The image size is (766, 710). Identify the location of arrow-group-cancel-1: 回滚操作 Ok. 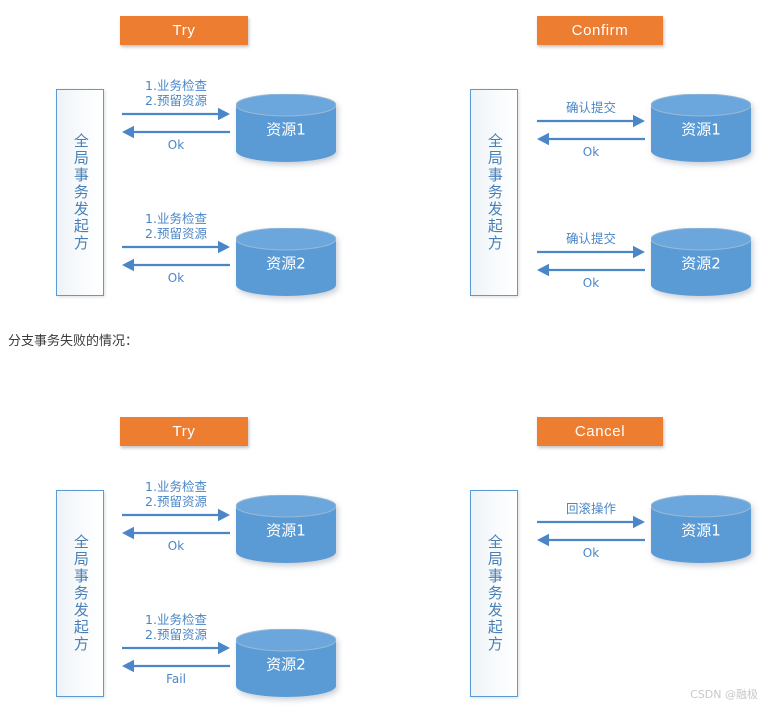
(591, 530).